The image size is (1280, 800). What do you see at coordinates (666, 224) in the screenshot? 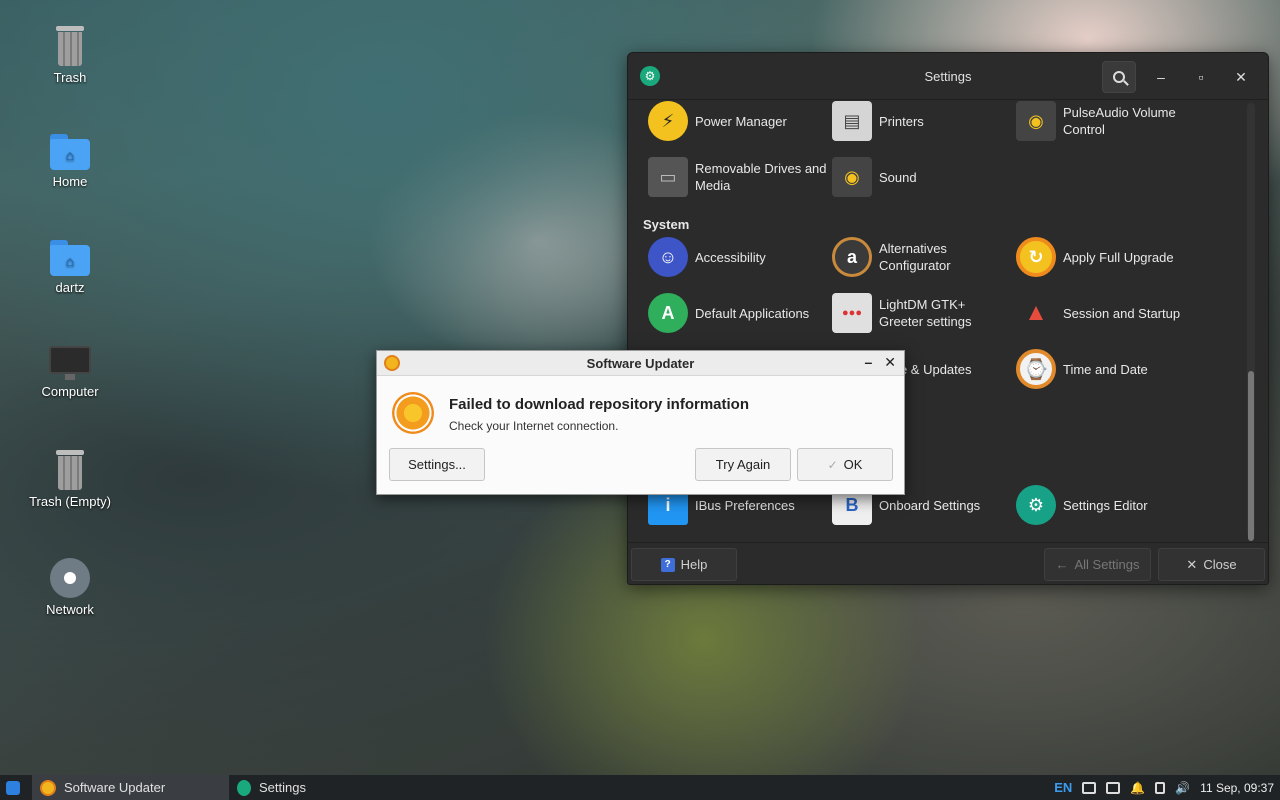
I see `section-label-system: System` at bounding box center [666, 224].